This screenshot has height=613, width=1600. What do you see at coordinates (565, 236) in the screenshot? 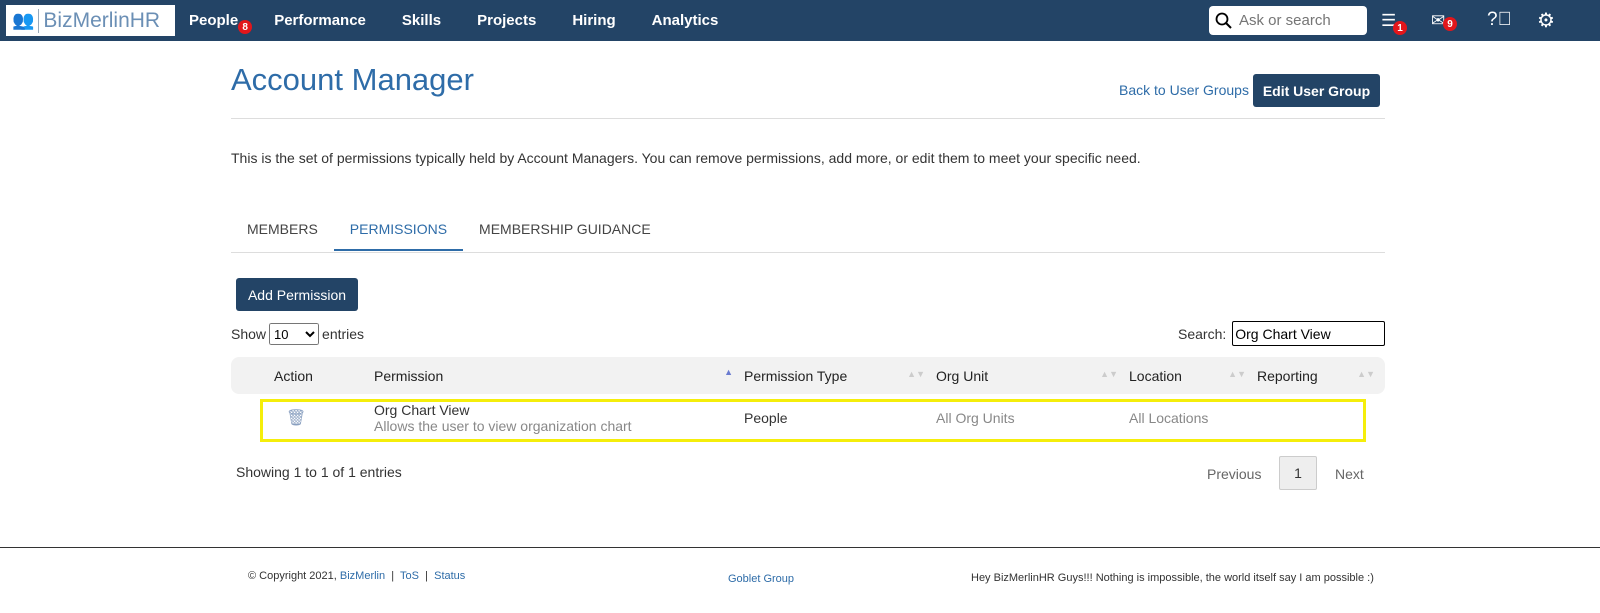
I see `tab-membership-guidance: MEMBERSHIP GUIDANCE` at bounding box center [565, 236].